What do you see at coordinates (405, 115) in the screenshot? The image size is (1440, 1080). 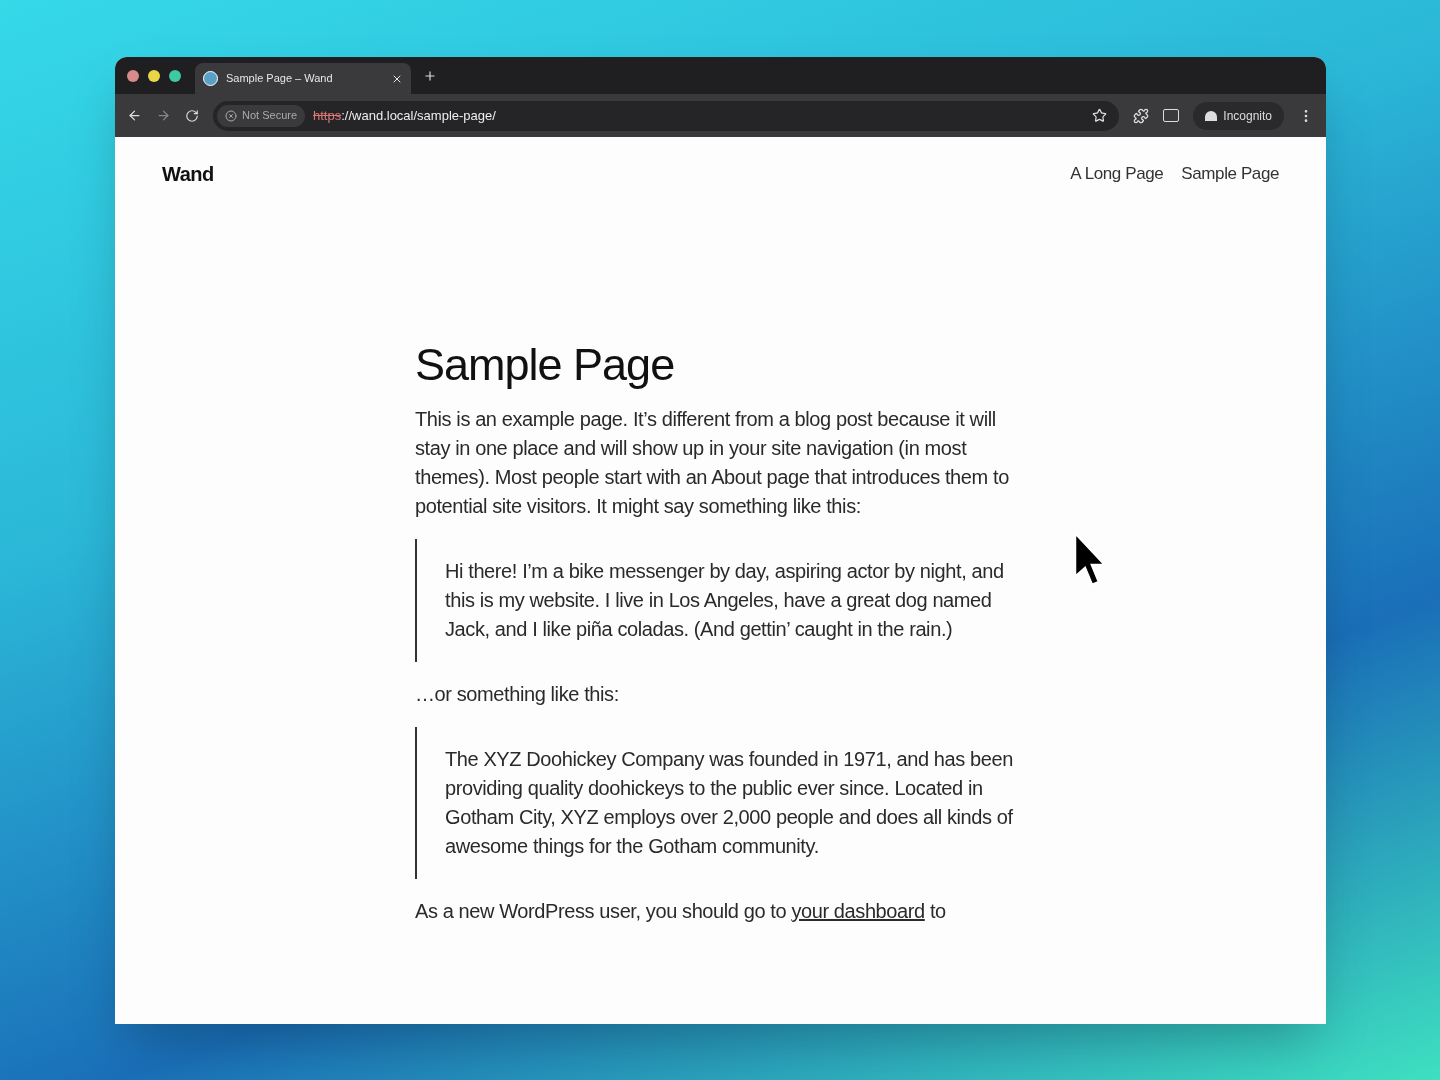 I see `url-text: https://wand.local/sample-page/` at bounding box center [405, 115].